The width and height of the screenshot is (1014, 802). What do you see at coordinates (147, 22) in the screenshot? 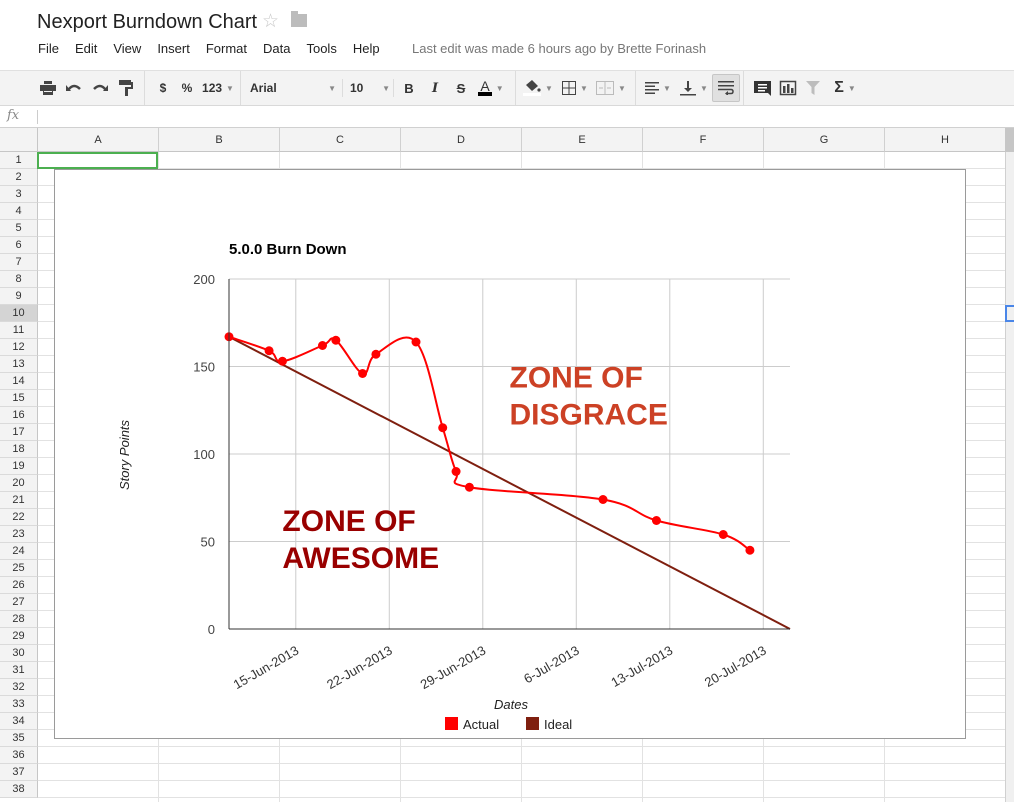
I see `document-title: Nexport Burndown Chart` at bounding box center [147, 22].